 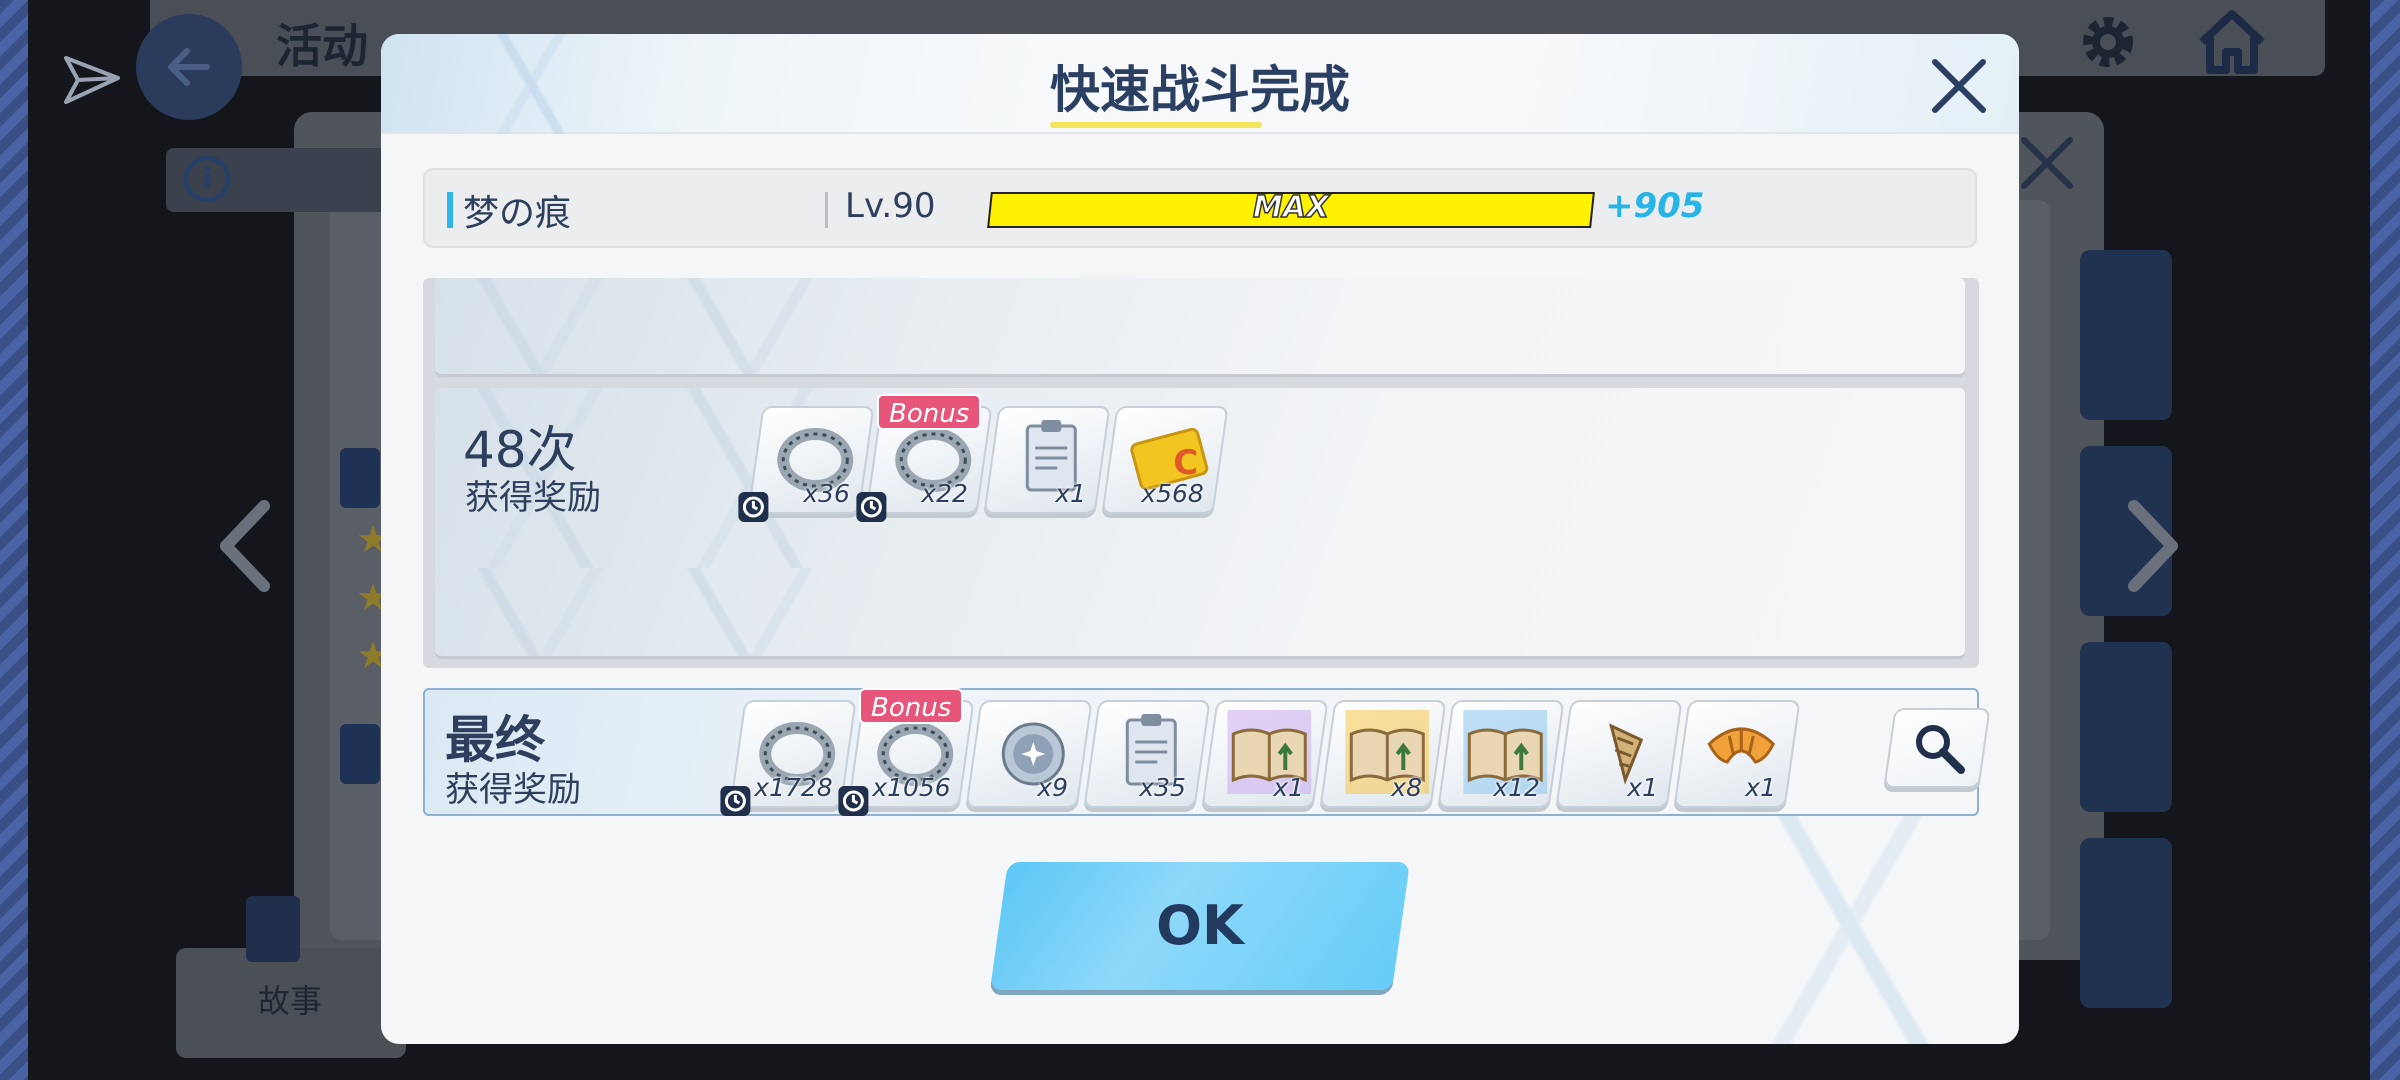 I want to click on search-icon, so click(x=1940, y=749).